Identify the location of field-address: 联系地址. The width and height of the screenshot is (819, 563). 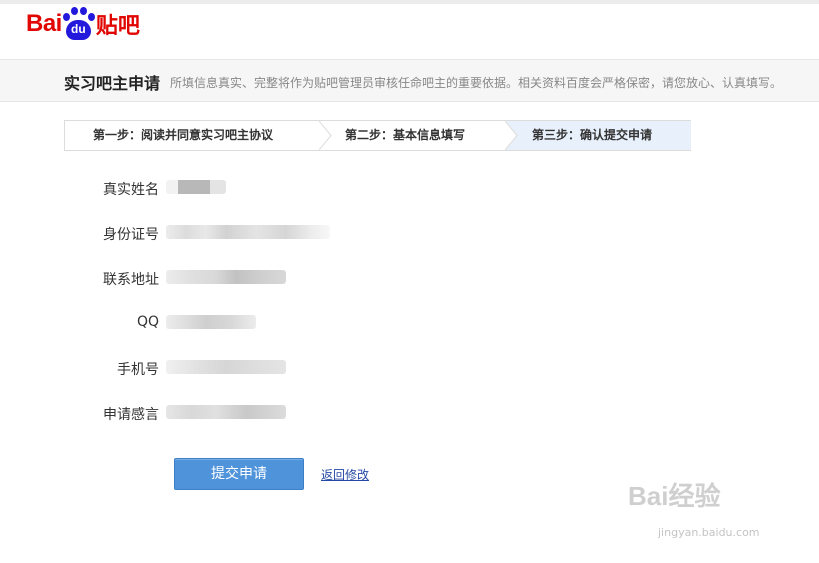
(409, 278).